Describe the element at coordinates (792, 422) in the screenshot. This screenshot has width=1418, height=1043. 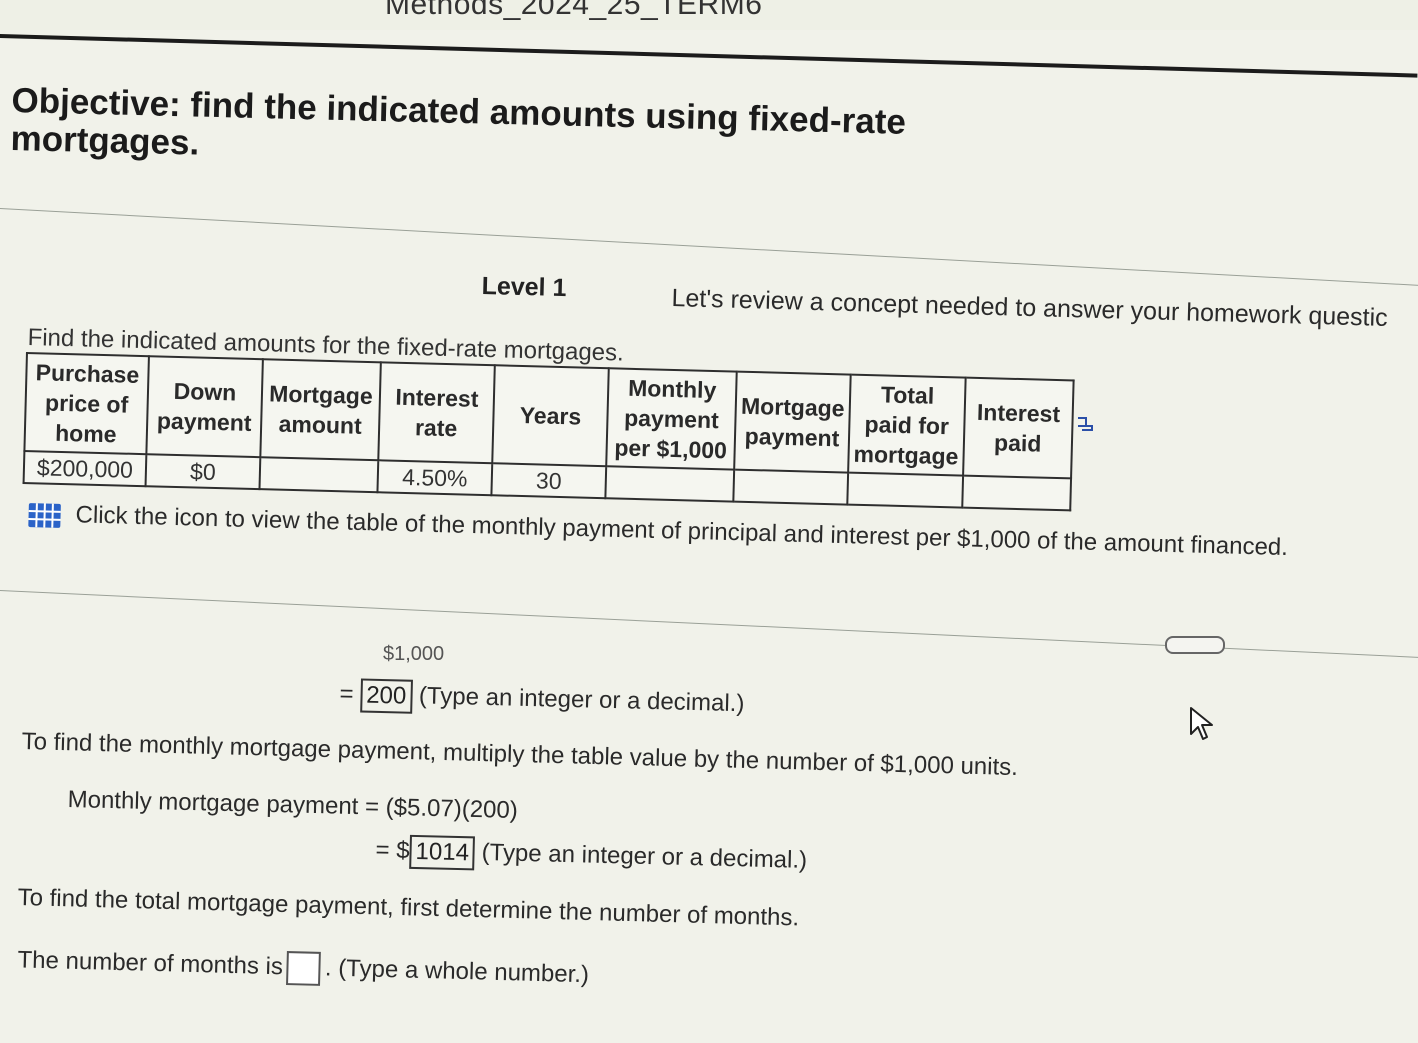
I see `header-mortgage-payment: Mortgage payment` at that location.